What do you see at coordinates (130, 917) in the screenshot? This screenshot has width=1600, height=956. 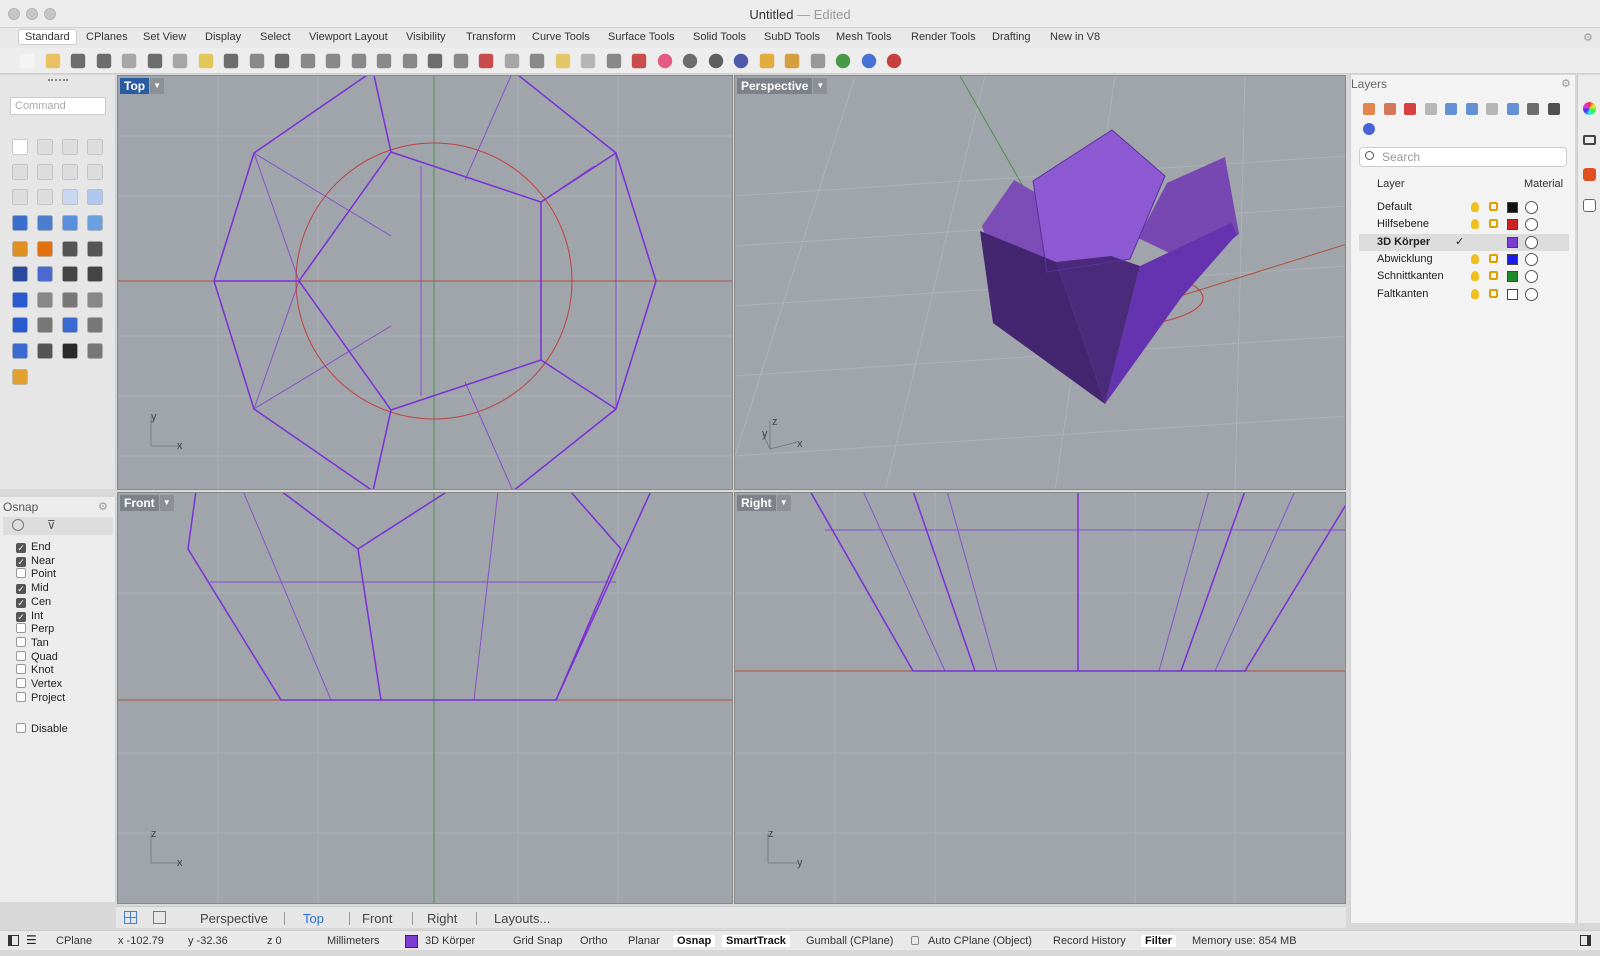 I see `four-viewports-icon` at bounding box center [130, 917].